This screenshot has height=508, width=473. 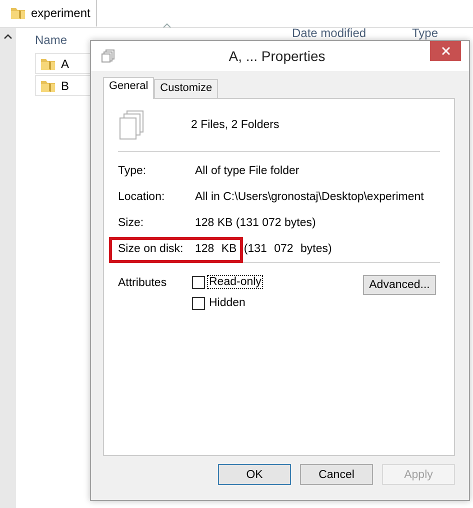 I want to click on column-header: Name, so click(x=163, y=40).